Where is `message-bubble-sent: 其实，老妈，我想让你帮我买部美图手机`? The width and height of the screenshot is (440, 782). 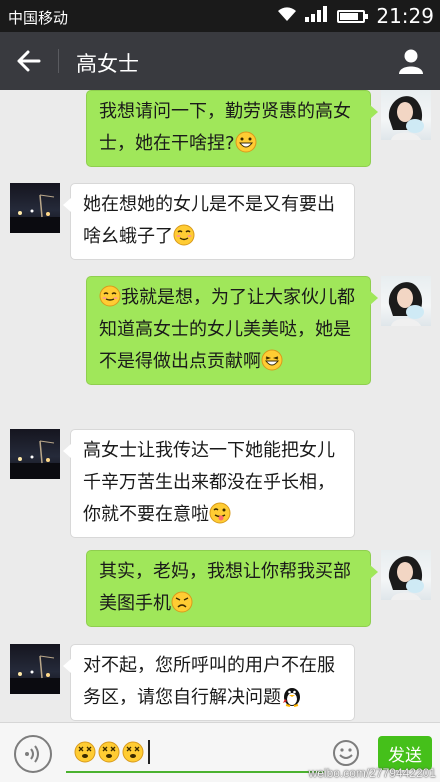 message-bubble-sent: 其实，老妈，我想让你帮我买部美图手机 is located at coordinates (232, 588).